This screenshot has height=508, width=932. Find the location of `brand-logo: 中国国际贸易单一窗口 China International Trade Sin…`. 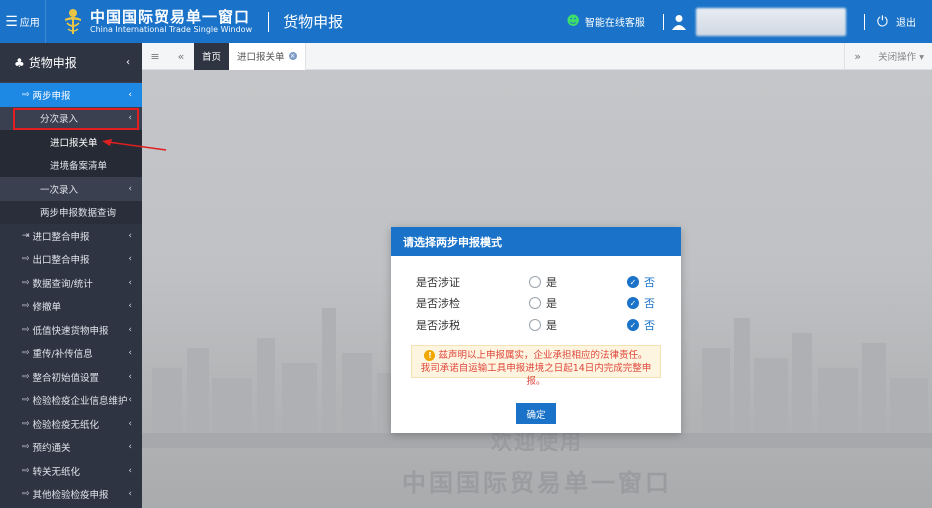

brand-logo: 中国国际贸易单一窗口 China International Trade Sin… is located at coordinates (157, 22).